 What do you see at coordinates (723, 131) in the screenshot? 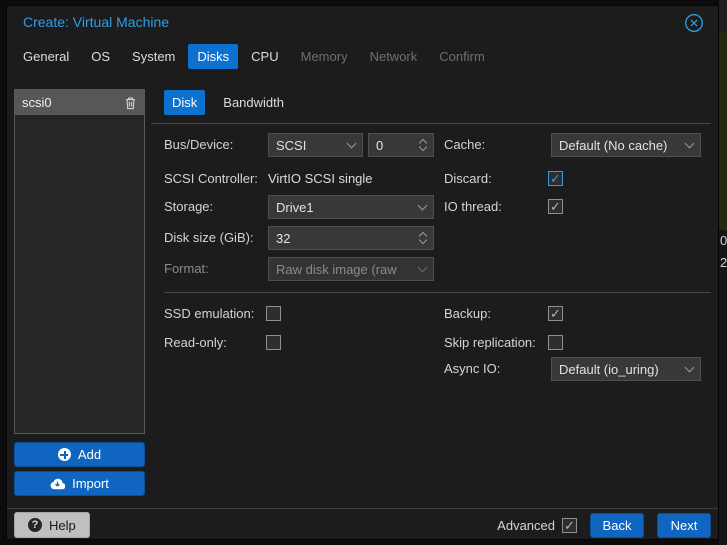
I see `background-chart-sliver` at bounding box center [723, 131].